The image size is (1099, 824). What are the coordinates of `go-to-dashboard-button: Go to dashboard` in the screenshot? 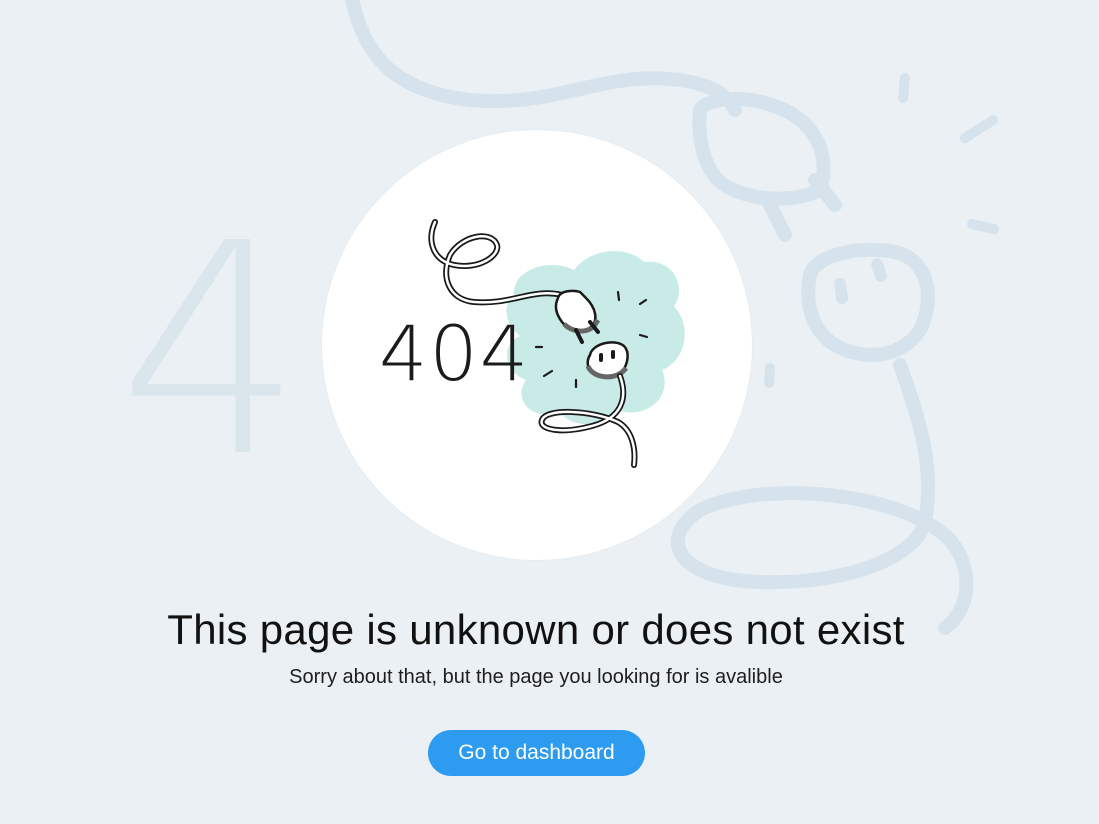 It's located at (536, 753).